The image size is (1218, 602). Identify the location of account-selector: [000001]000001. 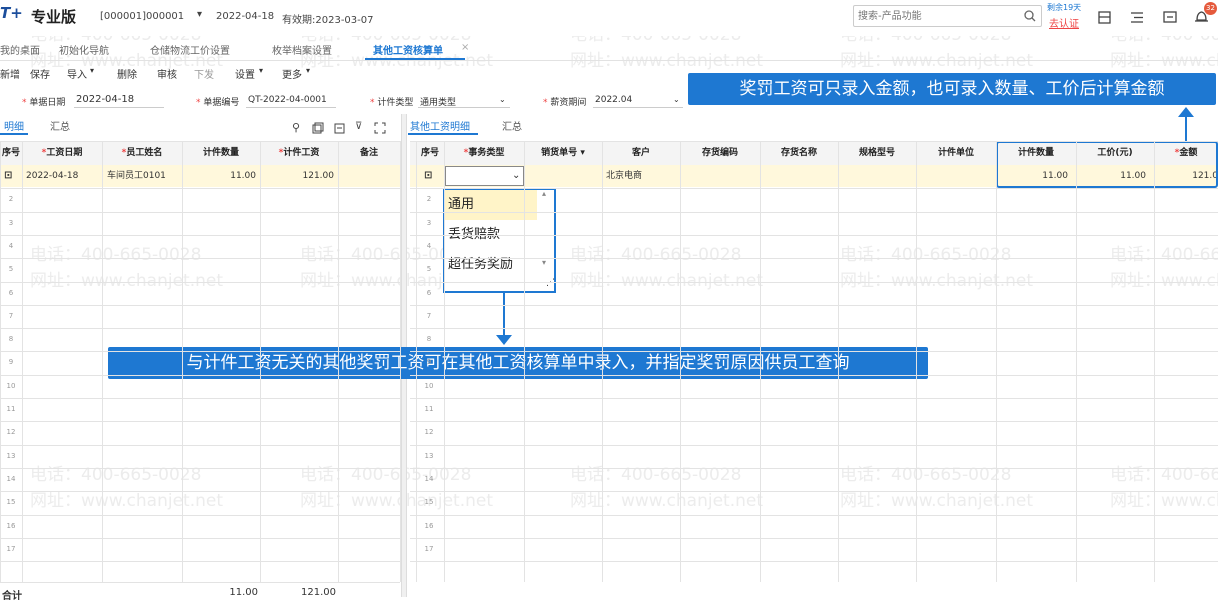
(142, 16).